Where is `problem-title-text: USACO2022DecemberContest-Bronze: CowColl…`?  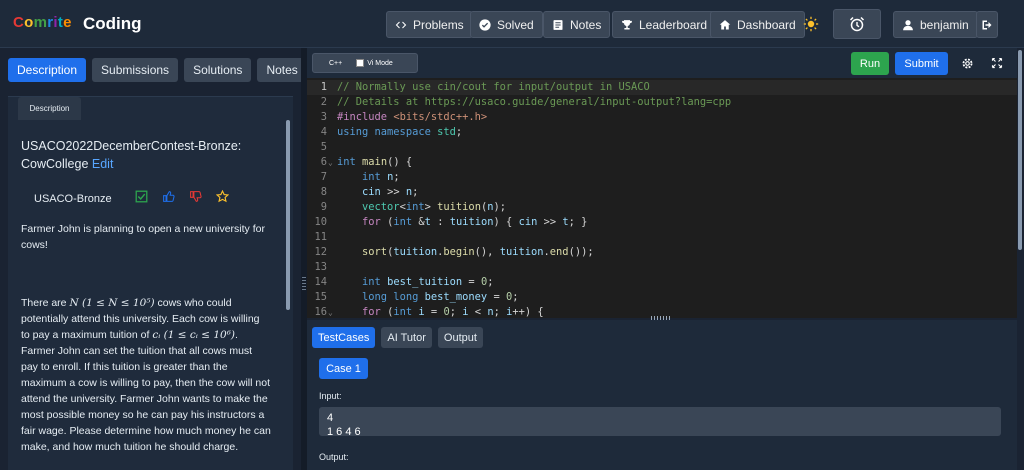
problem-title-text: USACO2022DecemberContest-Bronze: CowColl… is located at coordinates (131, 155).